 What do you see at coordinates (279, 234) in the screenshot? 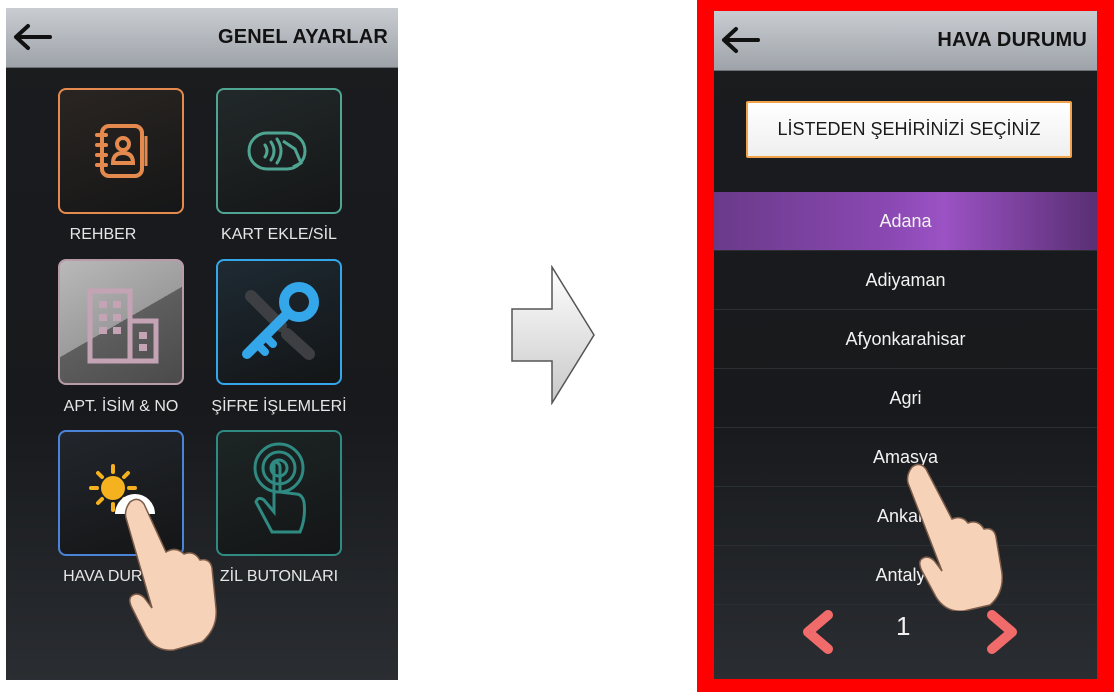
I see `tile-label-kart: KART EKLE/SİL` at bounding box center [279, 234].